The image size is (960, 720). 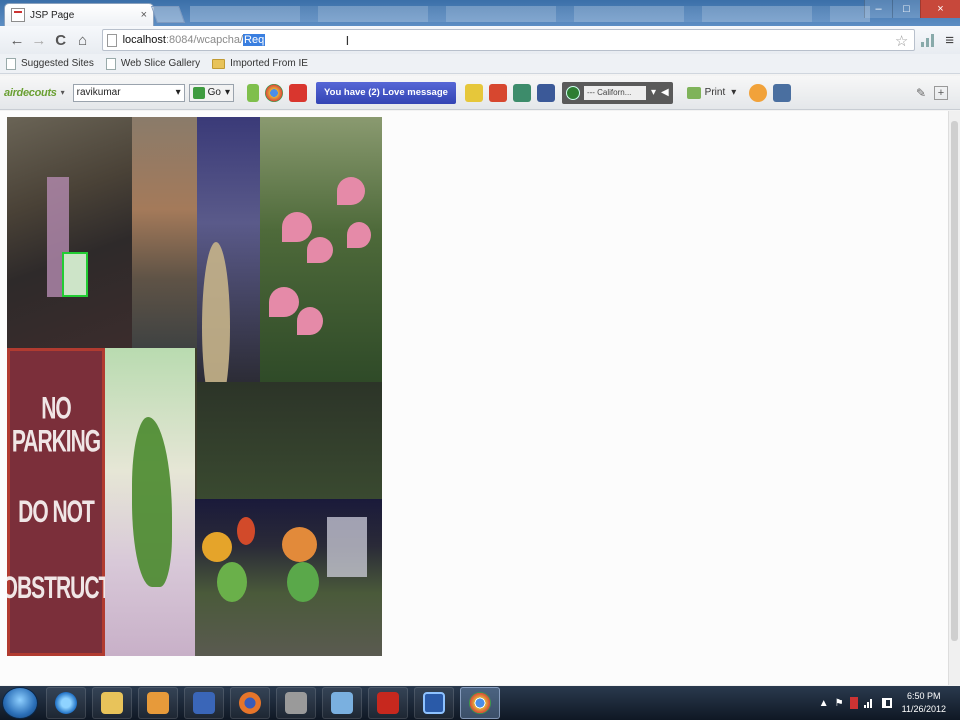 I want to click on captcha-no-parking-sign: NO PARKING DO NOT OBSTRUCT, so click(x=59, y=502).